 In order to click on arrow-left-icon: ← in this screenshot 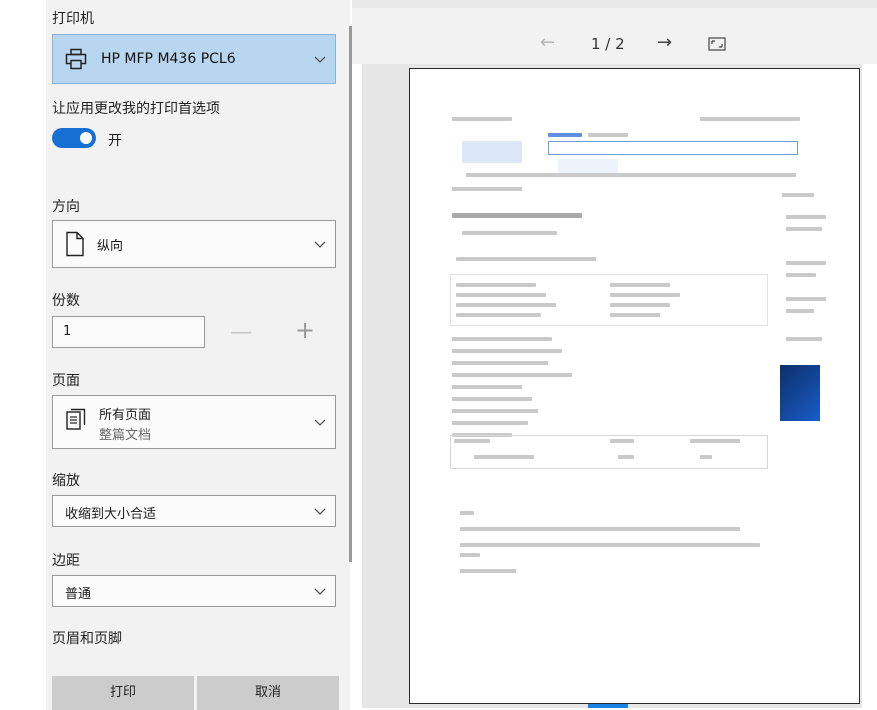, I will do `click(547, 42)`.